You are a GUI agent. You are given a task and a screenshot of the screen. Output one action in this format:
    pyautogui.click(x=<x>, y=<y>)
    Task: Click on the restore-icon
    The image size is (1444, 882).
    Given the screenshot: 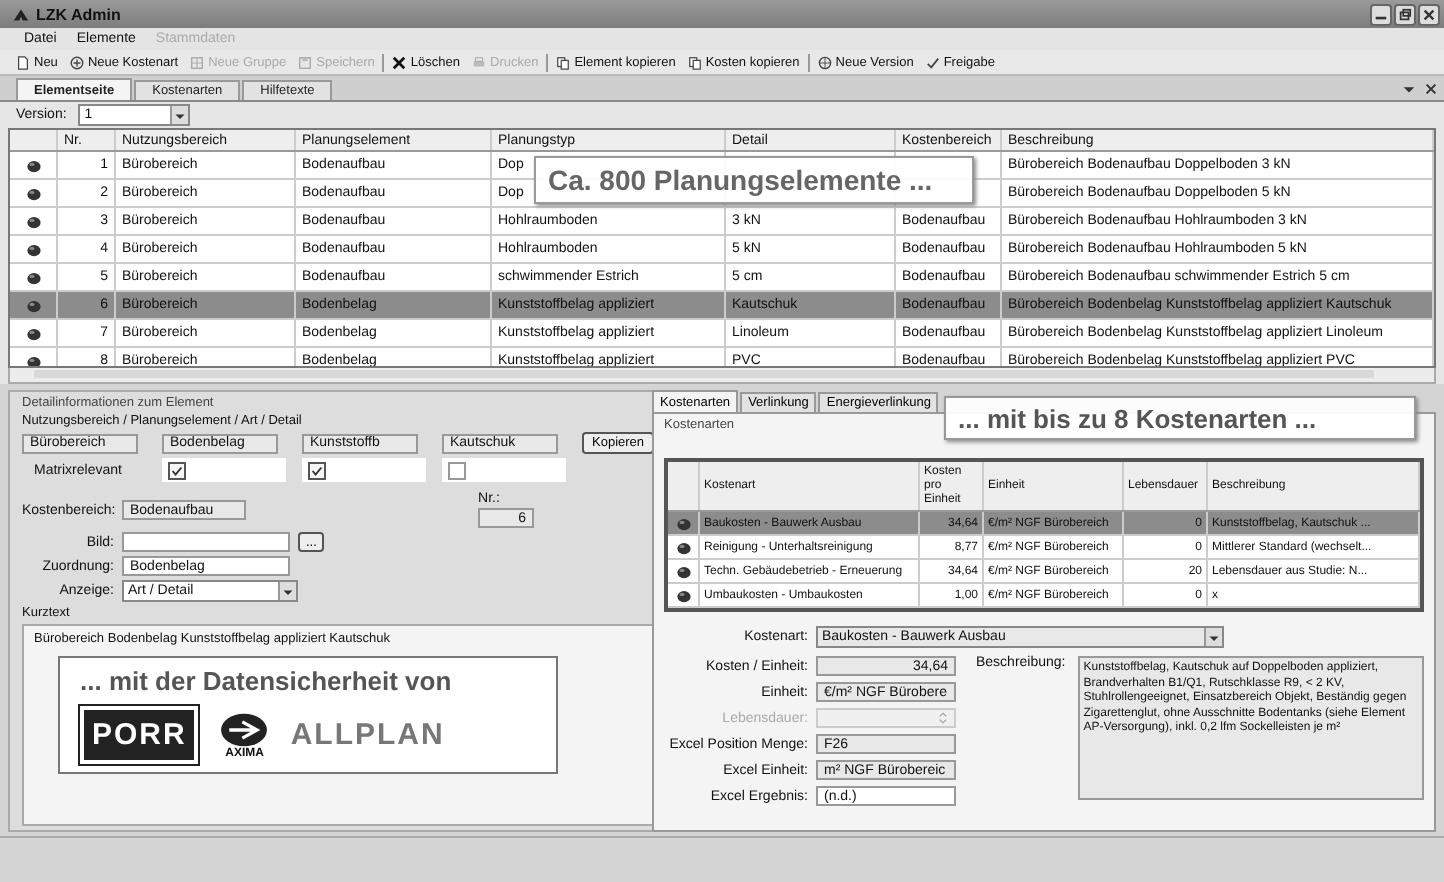 What is the action you would take?
    pyautogui.click(x=1405, y=14)
    